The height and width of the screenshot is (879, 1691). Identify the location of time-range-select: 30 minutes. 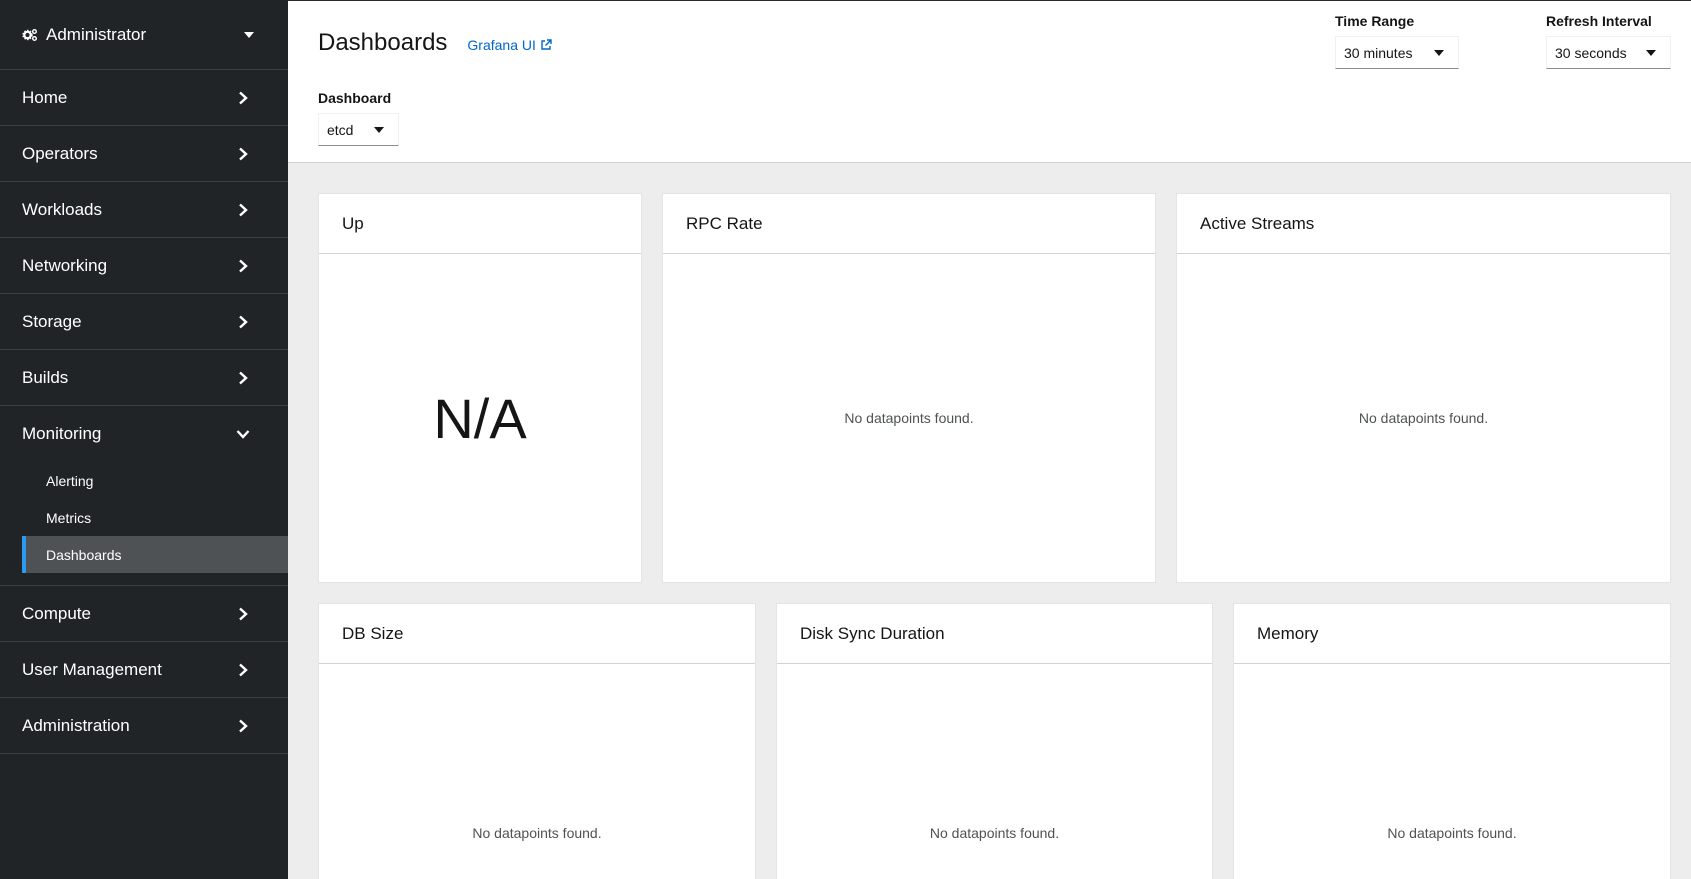
(1397, 52).